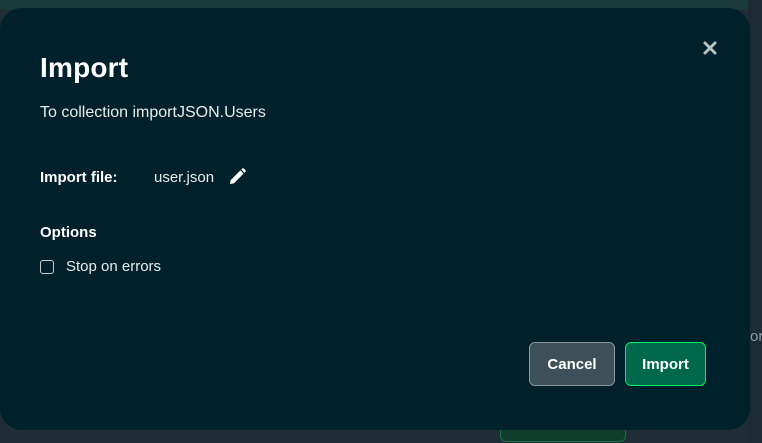 The height and width of the screenshot is (443, 762). Describe the element at coordinates (184, 177) in the screenshot. I see `import-file-name: user.json` at that location.